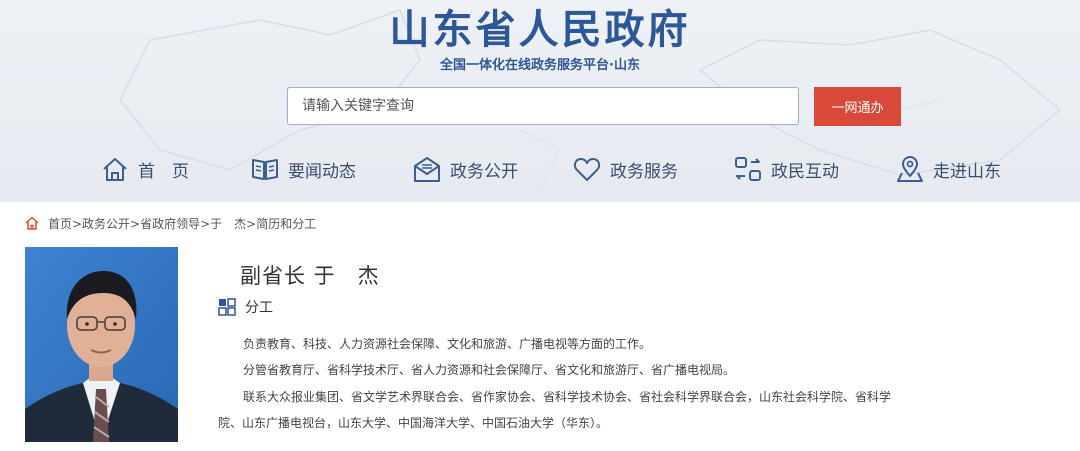 Image resolution: width=1080 pixels, height=451 pixels. I want to click on nav-item-about-shandong: 走进山东, so click(948, 169).